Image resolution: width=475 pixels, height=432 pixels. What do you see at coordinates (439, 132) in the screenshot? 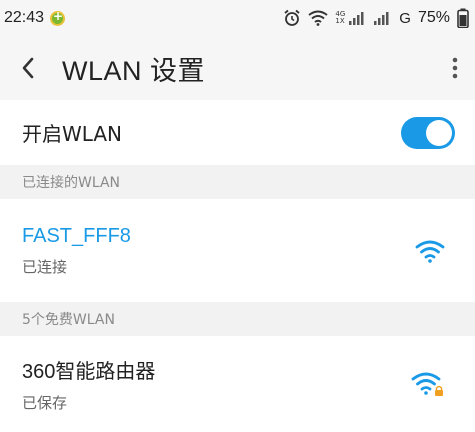
I see `switch-knob` at bounding box center [439, 132].